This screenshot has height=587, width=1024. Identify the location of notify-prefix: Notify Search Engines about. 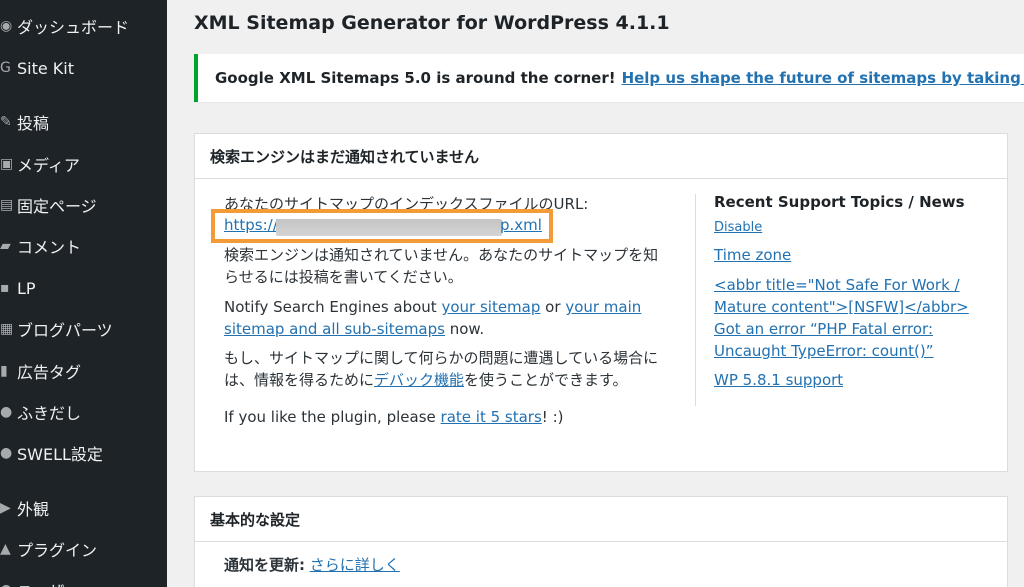
(330, 307).